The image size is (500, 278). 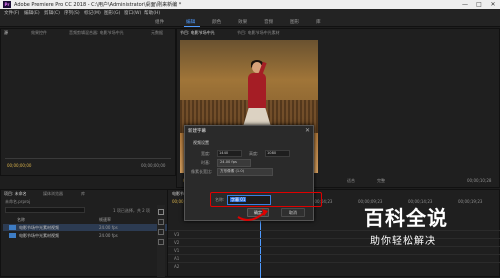 What do you see at coordinates (72, 13) in the screenshot?
I see `menu-sequence: 序列(S)` at bounding box center [72, 13].